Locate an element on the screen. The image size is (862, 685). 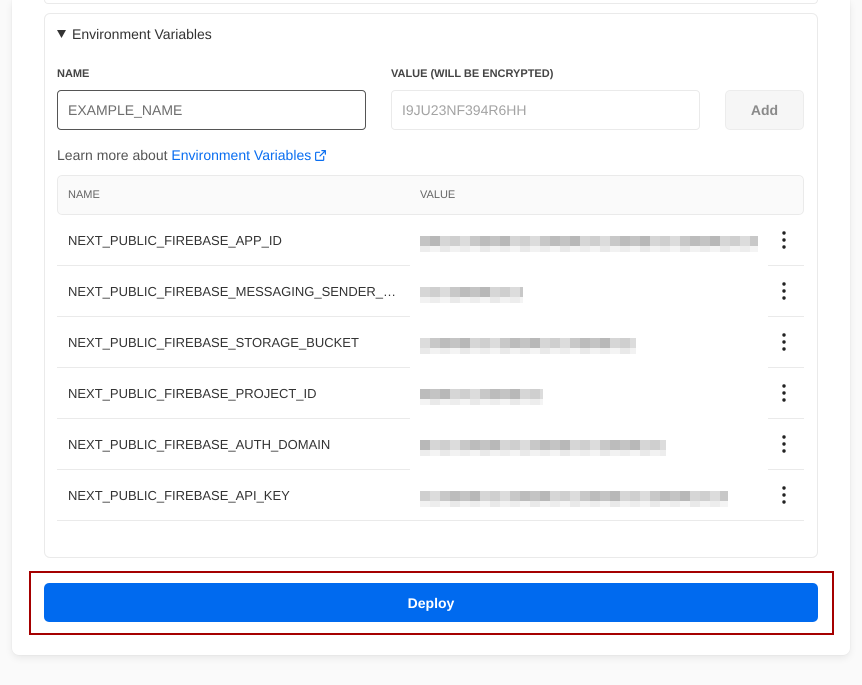
docs-link: Environment Variables is located at coordinates (248, 155).